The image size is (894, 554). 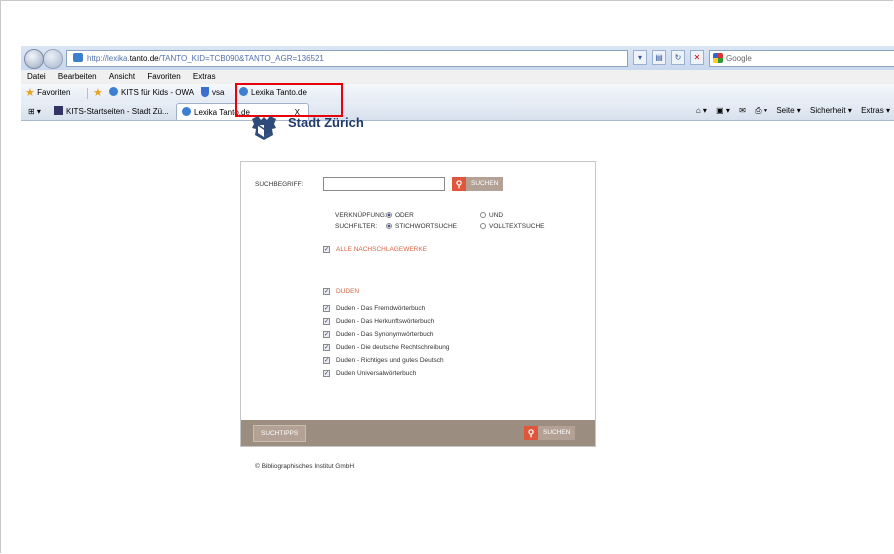 I want to click on panel-footer: SUCHTIPPS ⚲ SUCHEN, so click(x=418, y=433).